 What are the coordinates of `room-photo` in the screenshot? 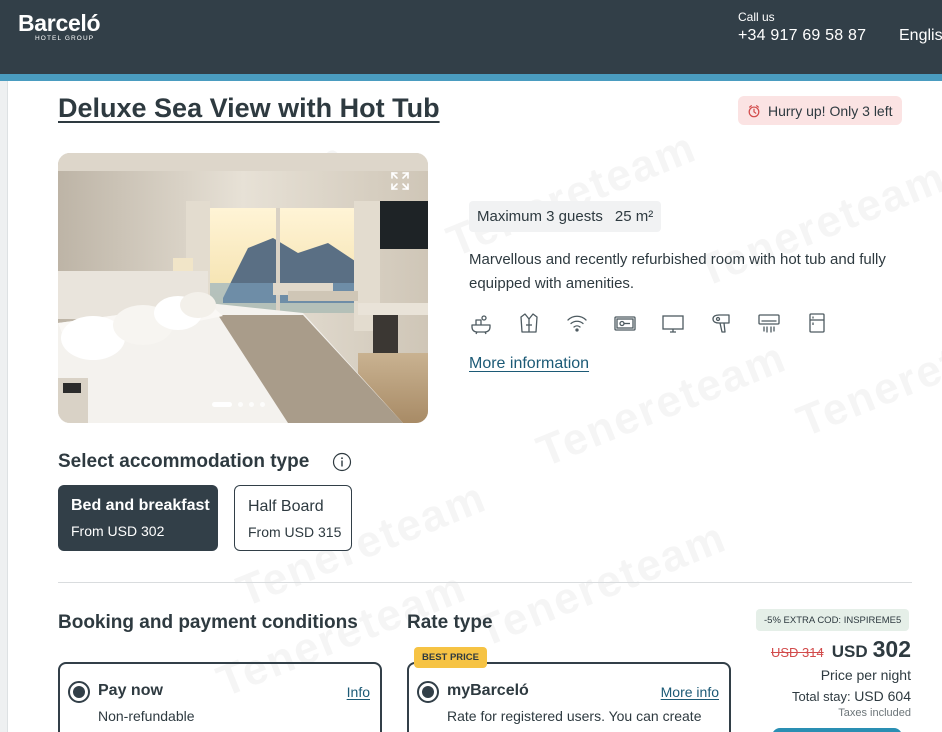 It's located at (243, 288).